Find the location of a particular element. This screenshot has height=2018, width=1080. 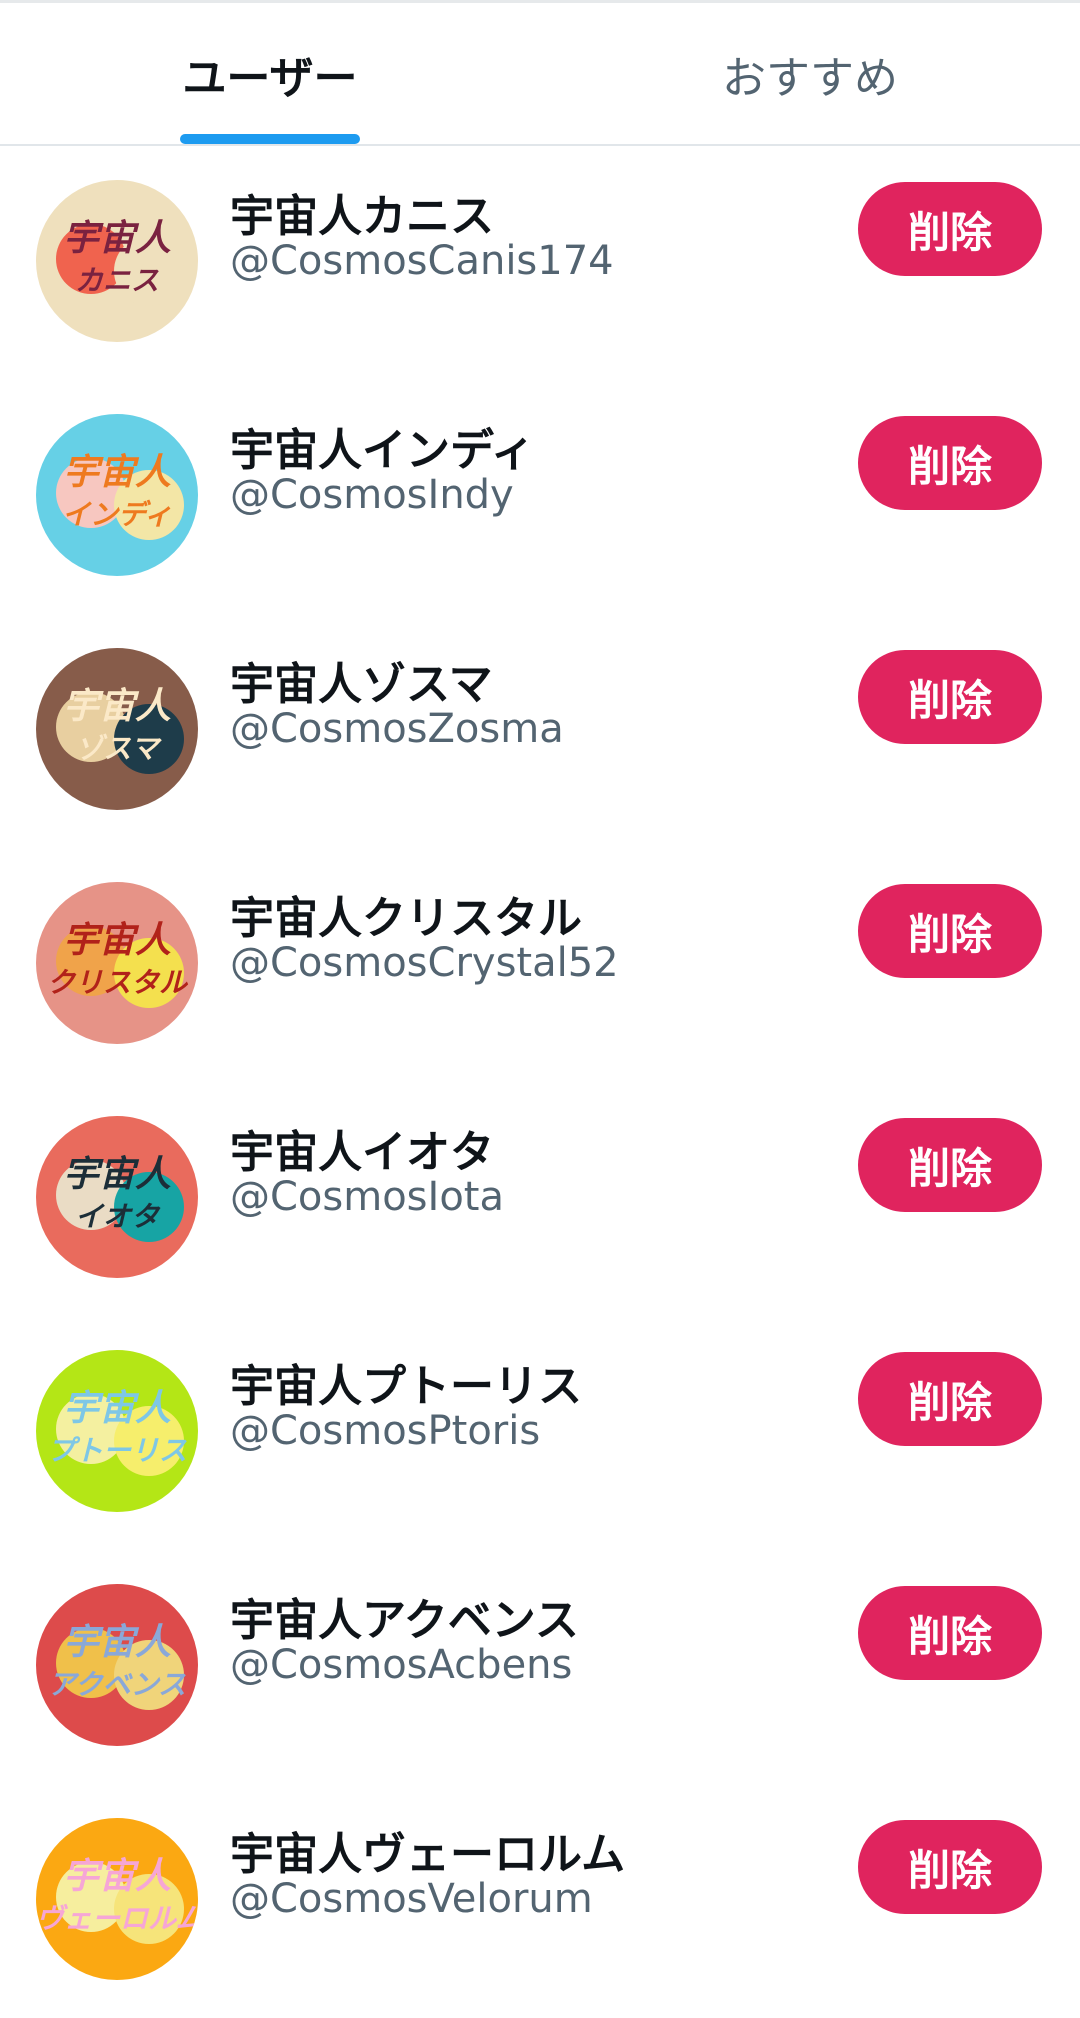

user-handle: @CosmosAcbens is located at coordinates (401, 1665).